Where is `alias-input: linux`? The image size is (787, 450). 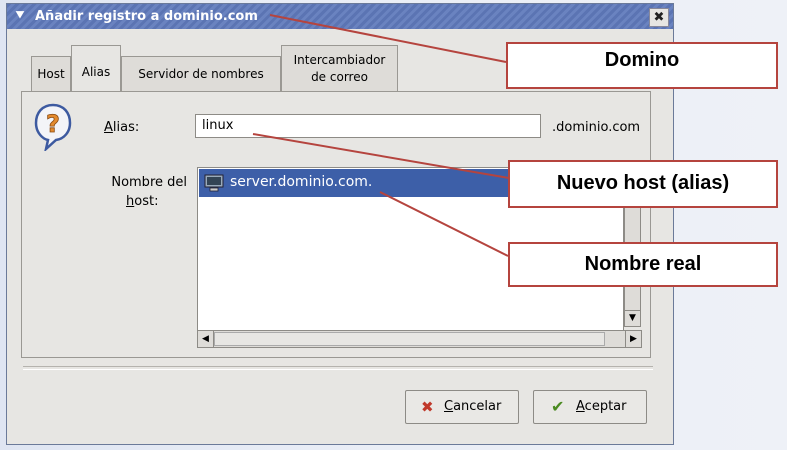 alias-input: linux is located at coordinates (368, 126).